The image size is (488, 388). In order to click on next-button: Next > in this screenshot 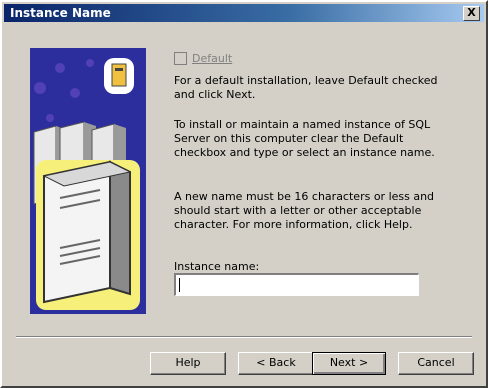, I will do `click(349, 363)`.